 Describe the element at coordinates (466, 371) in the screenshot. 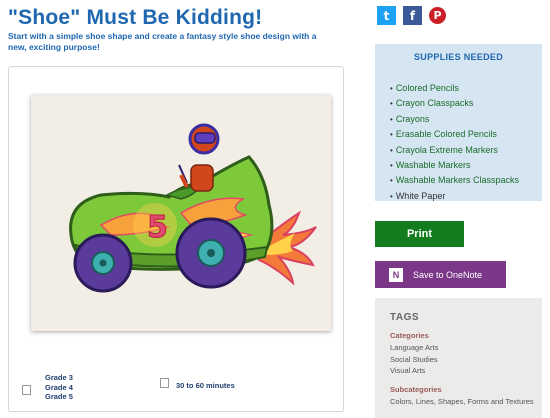

I see `category-link: Visual Arts` at that location.